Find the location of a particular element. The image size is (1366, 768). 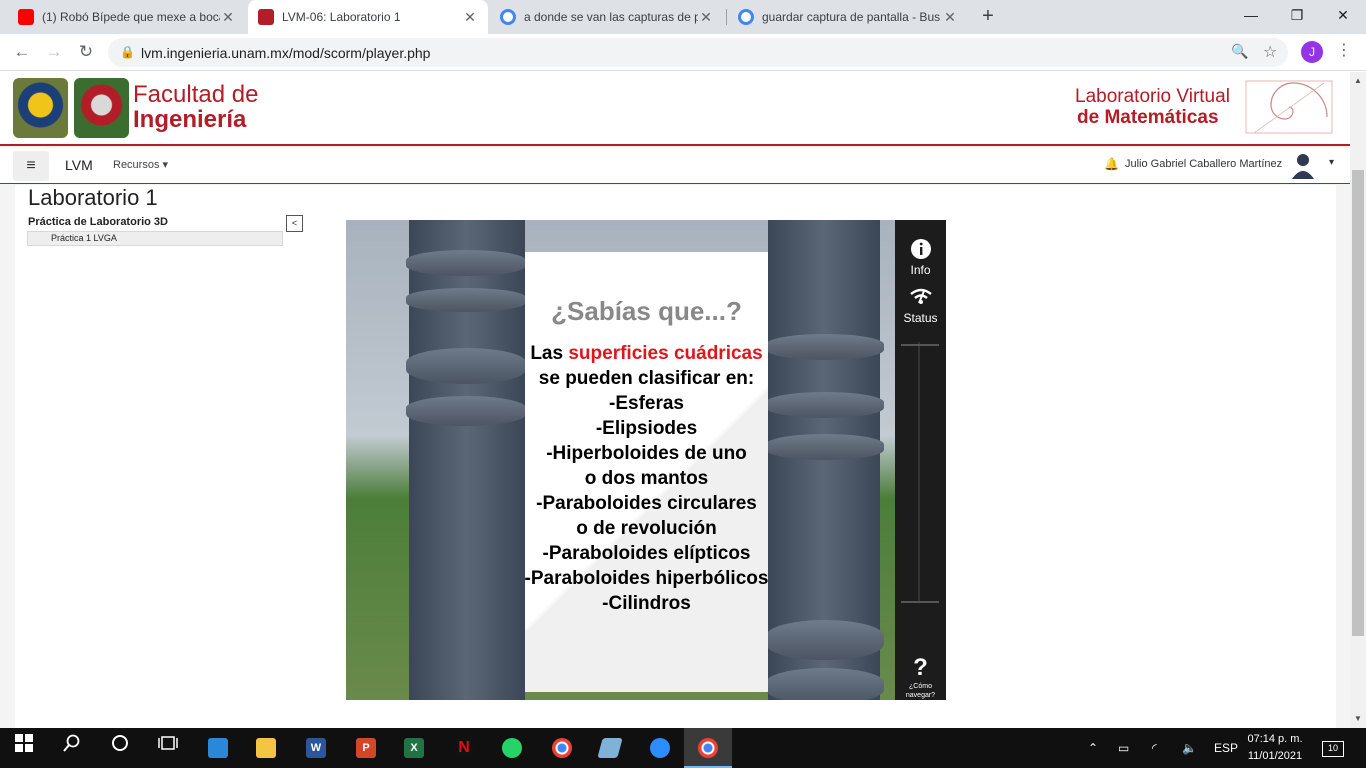

tab-title: guardar captura de pantalla - Bus is located at coordinates (851, 17).